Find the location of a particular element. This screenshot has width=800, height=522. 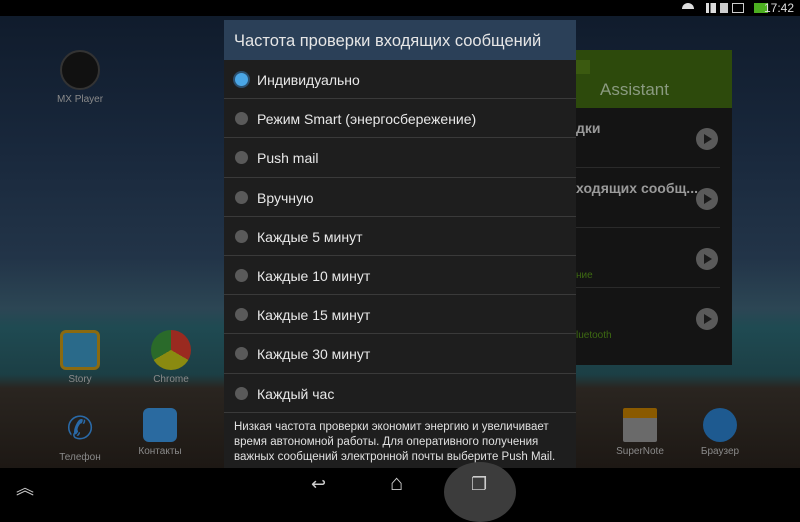

option-label: Режим Smart (энергосбережение) is located at coordinates (367, 119).